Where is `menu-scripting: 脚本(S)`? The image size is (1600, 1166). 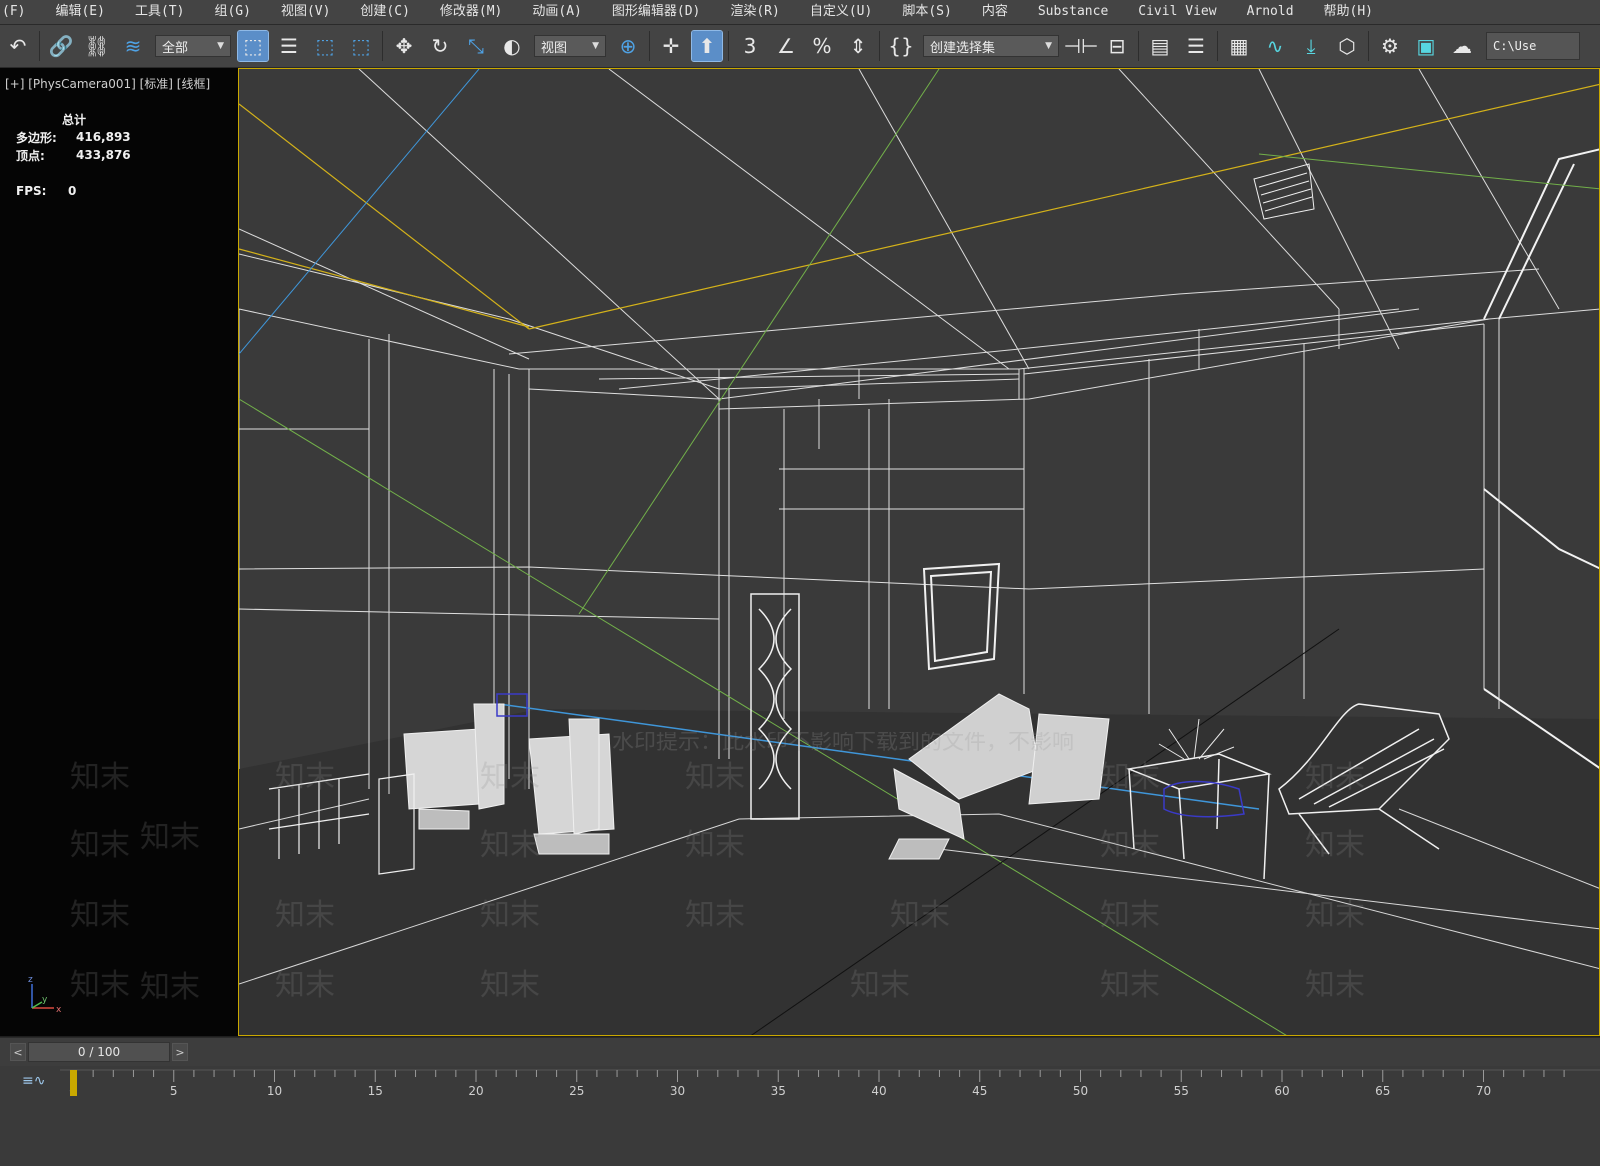 menu-scripting: 脚本(S) is located at coordinates (926, 12).